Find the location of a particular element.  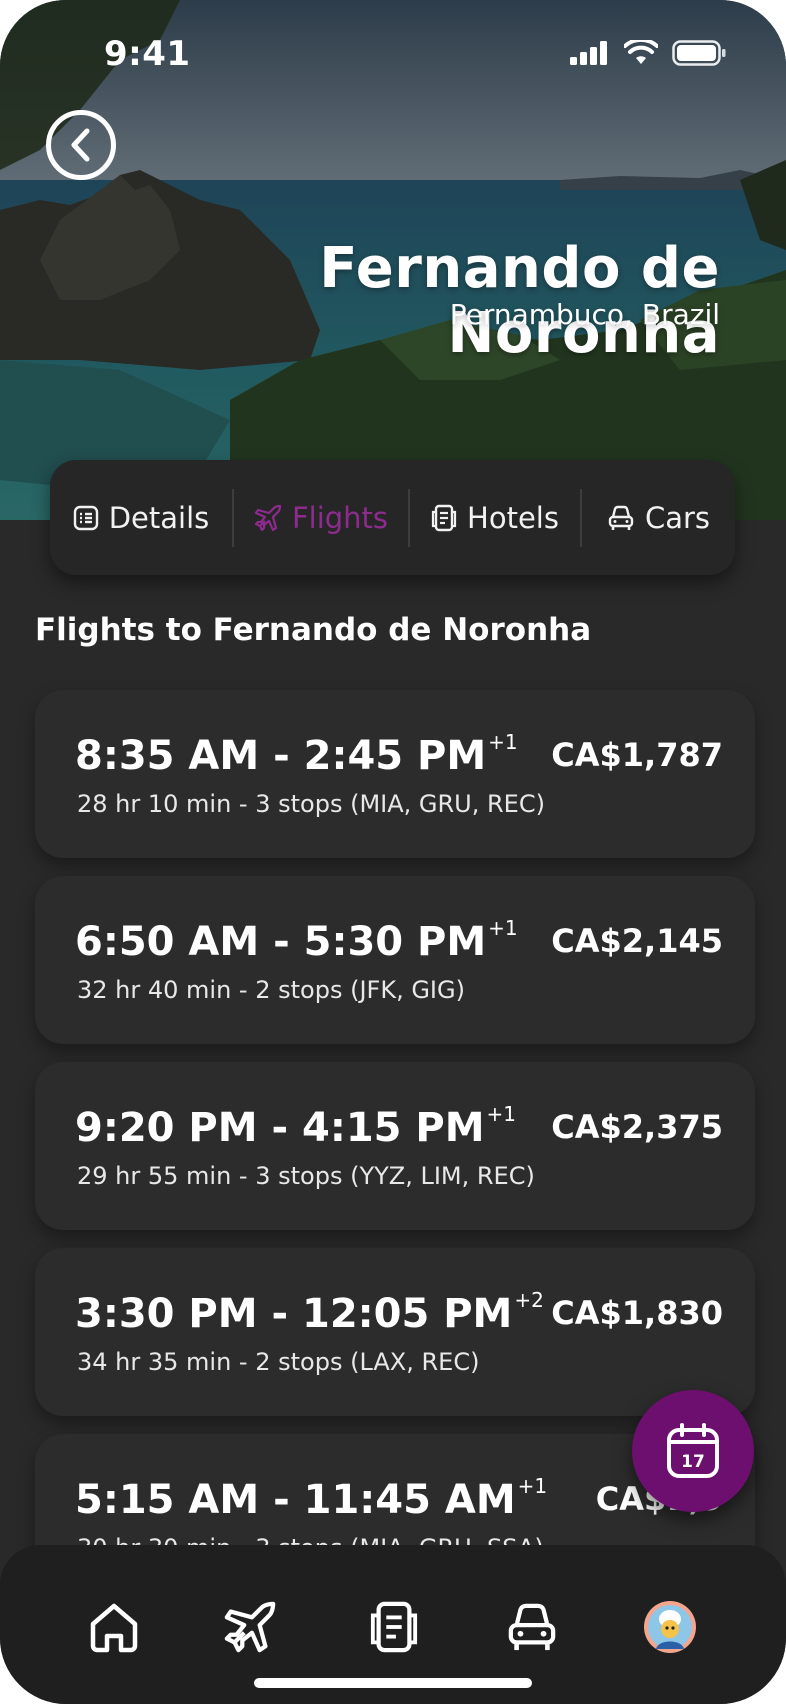

flight-price: CA$1,830 is located at coordinates (637, 1313).